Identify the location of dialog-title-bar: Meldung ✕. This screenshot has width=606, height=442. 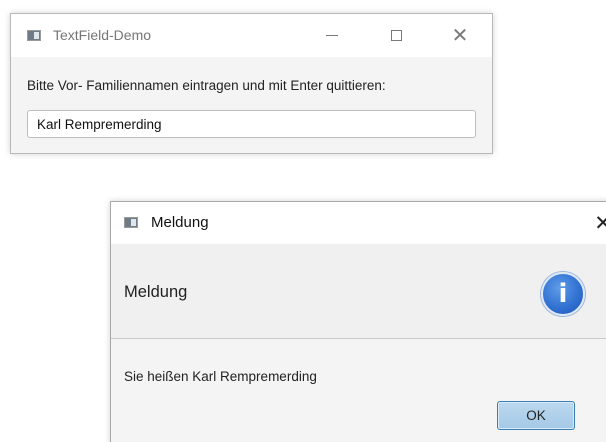
(358, 223).